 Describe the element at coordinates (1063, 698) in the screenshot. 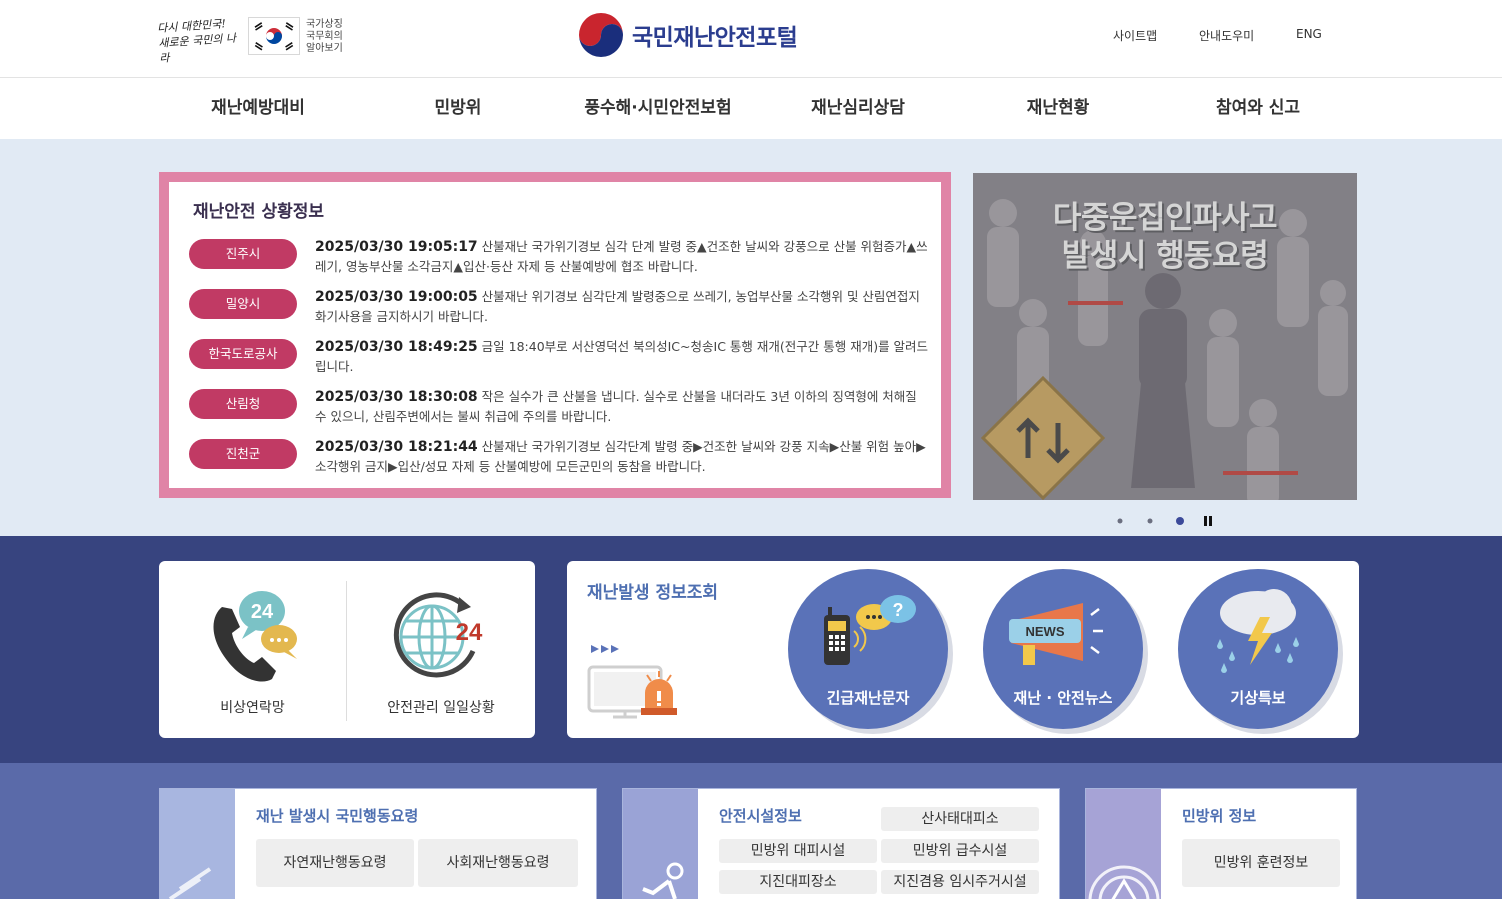

I see `safety-news-label: 재난 · 안전뉴스` at that location.